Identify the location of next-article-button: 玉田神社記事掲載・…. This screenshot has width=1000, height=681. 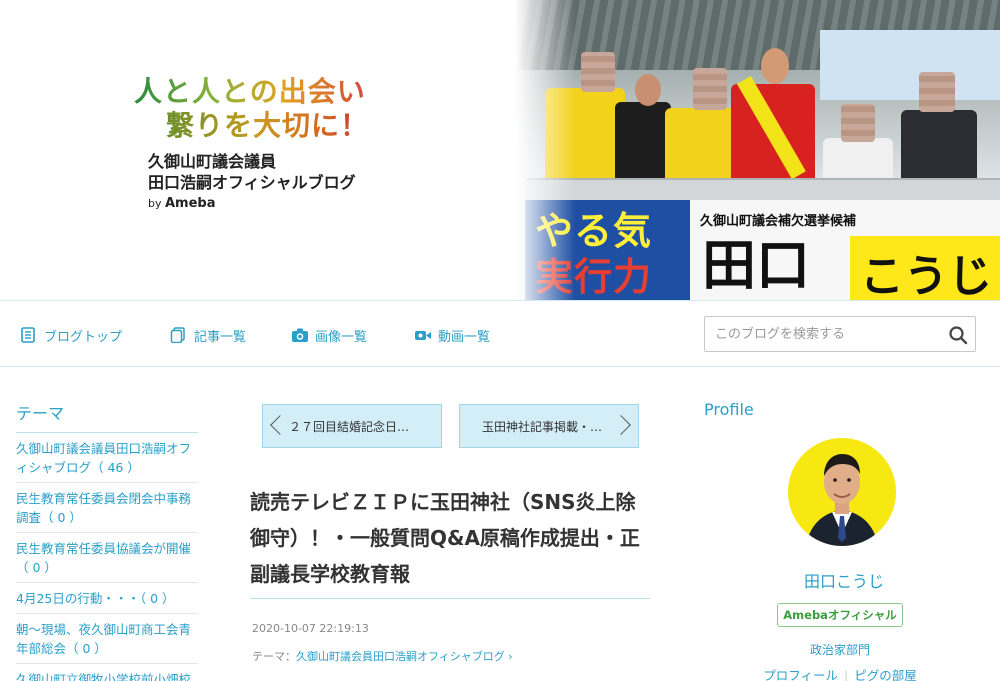
(549, 426).